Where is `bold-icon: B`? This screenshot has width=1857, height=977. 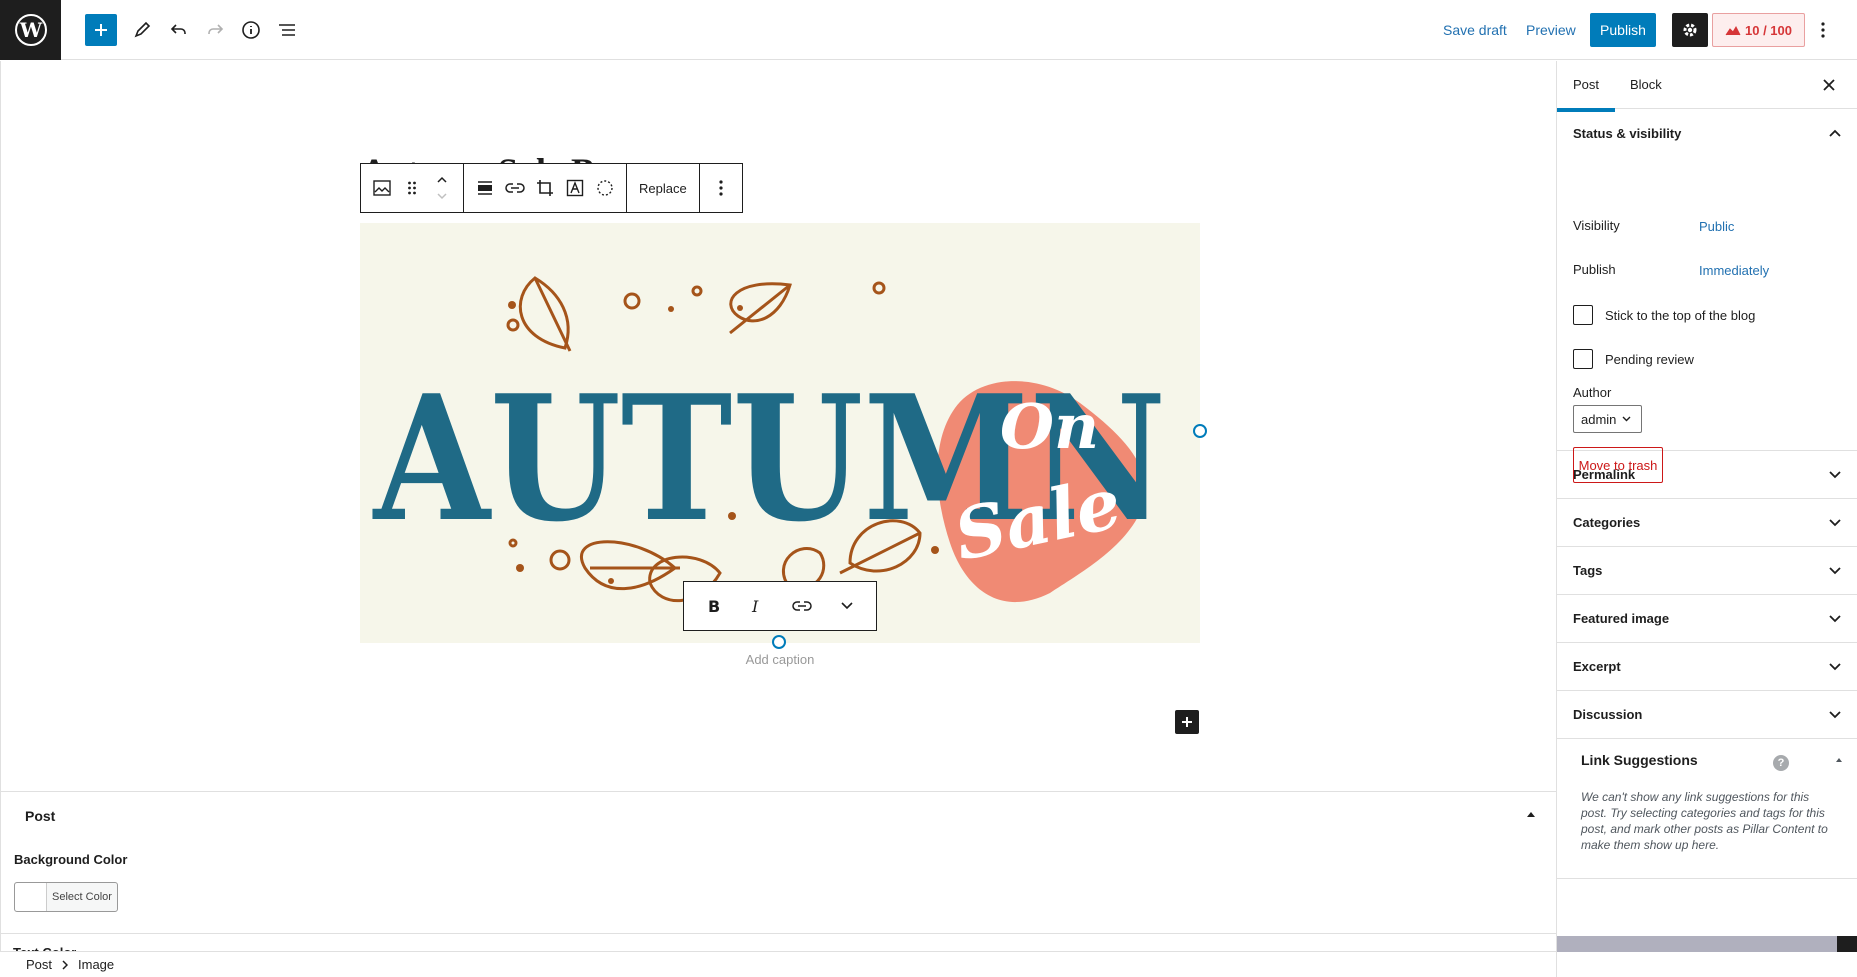 bold-icon: B is located at coordinates (714, 606).